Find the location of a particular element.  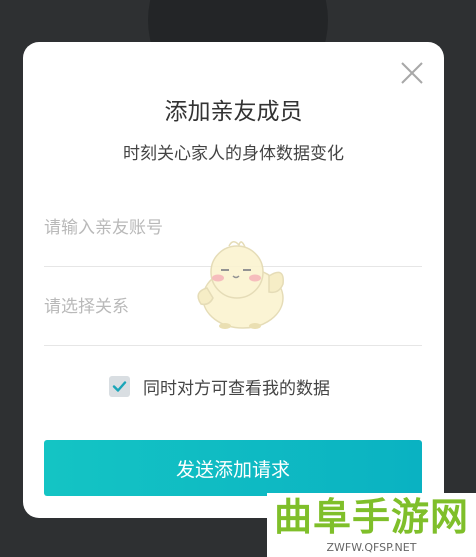

watermark-title: 曲阜手游网 is located at coordinates (371, 516).